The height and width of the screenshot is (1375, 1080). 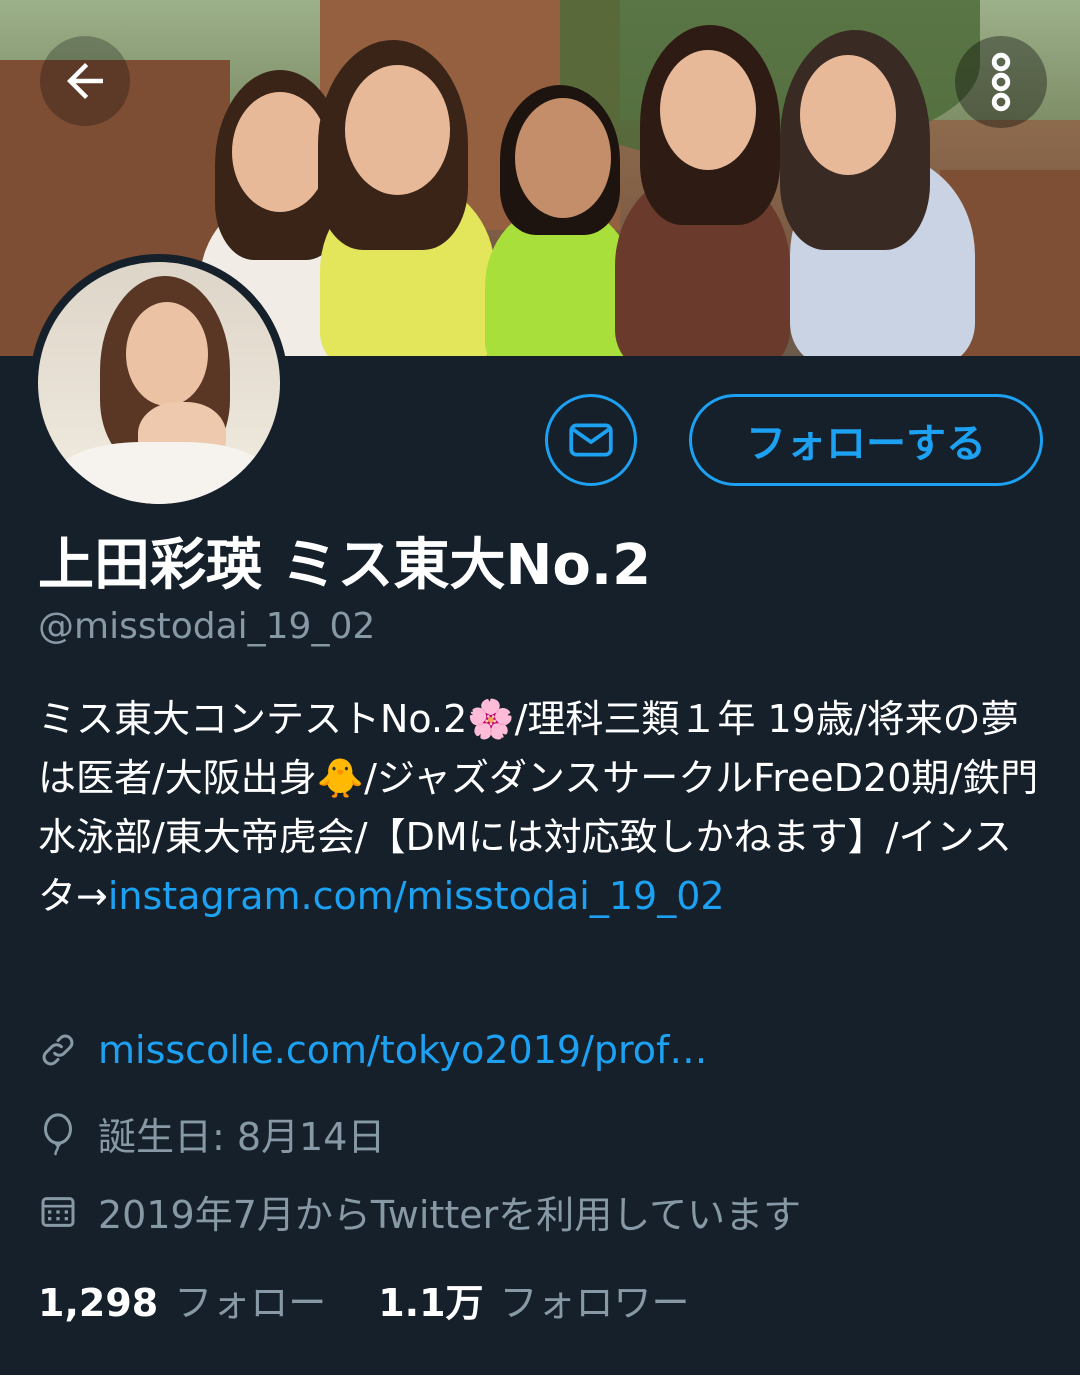 I want to click on birthday-text: 誕生日: 8月14日, so click(x=242, y=1137).